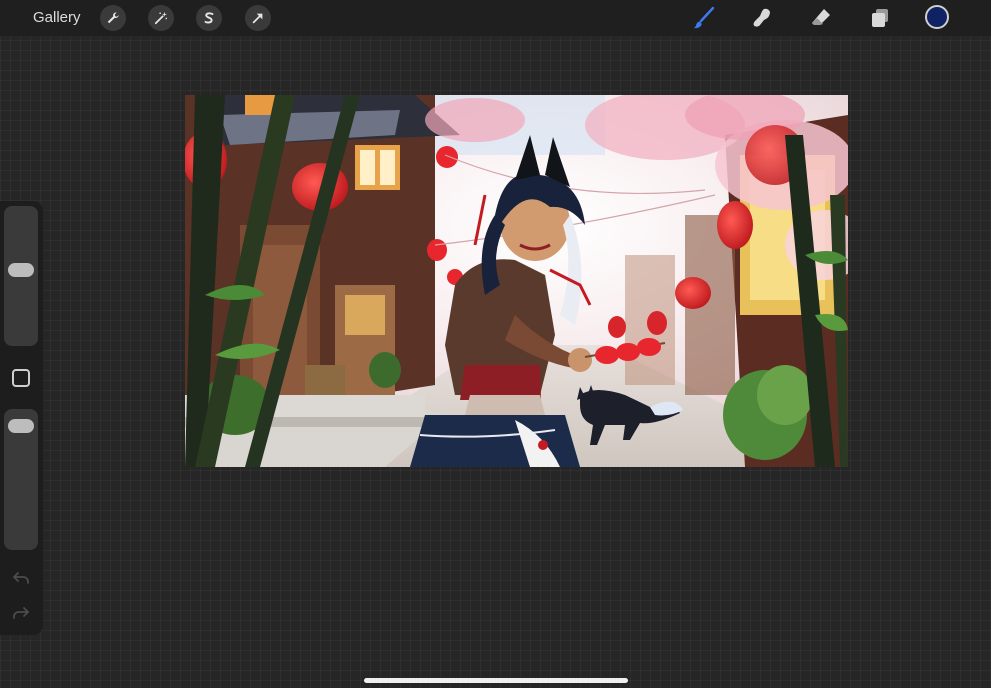 This screenshot has height=688, width=991. I want to click on home-indicator, so click(496, 680).